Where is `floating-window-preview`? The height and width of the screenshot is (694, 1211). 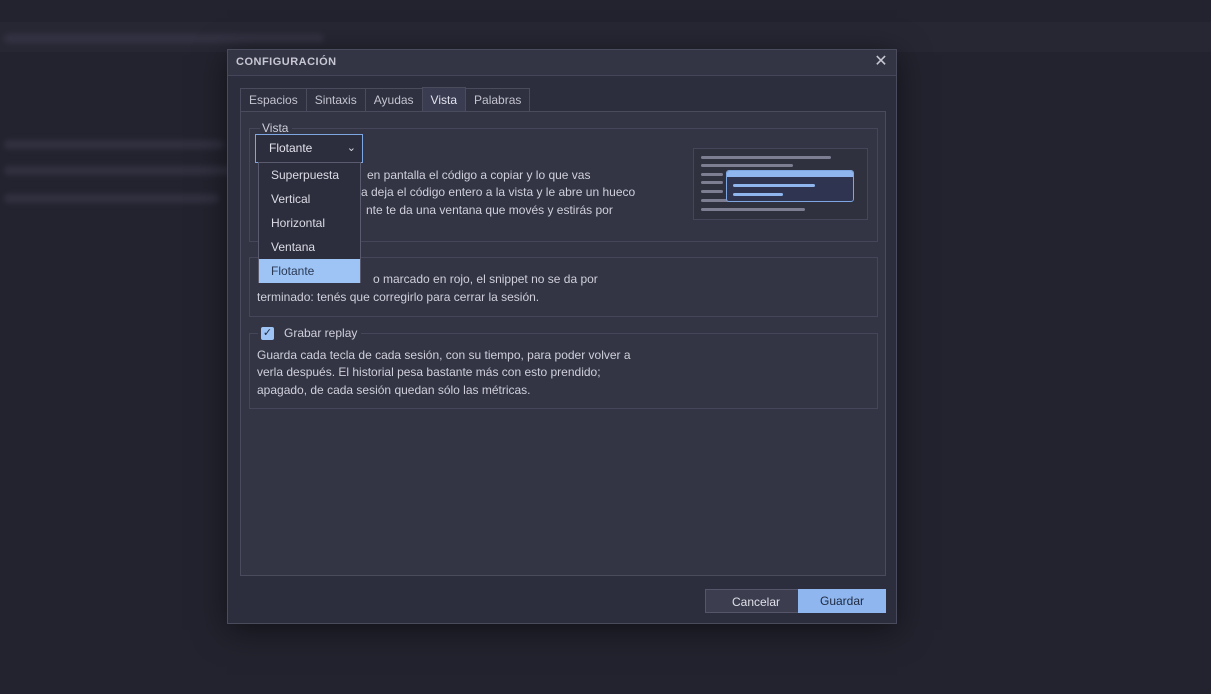
floating-window-preview is located at coordinates (790, 186).